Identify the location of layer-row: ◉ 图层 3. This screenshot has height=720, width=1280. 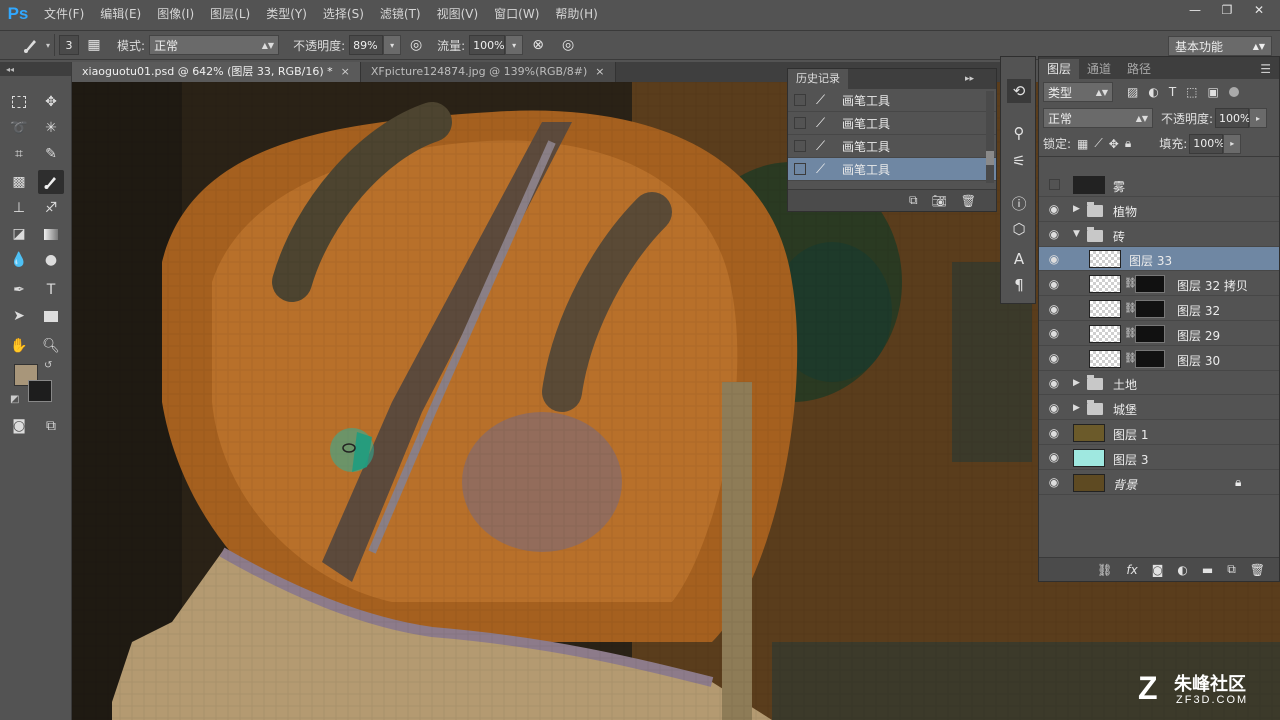
(1159, 458).